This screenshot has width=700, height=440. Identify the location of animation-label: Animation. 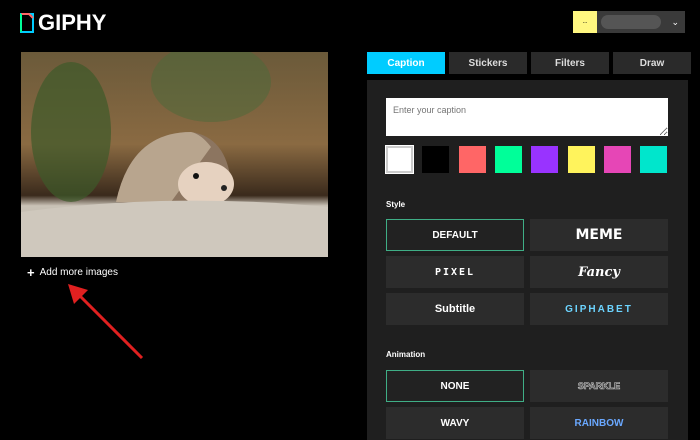
(406, 354).